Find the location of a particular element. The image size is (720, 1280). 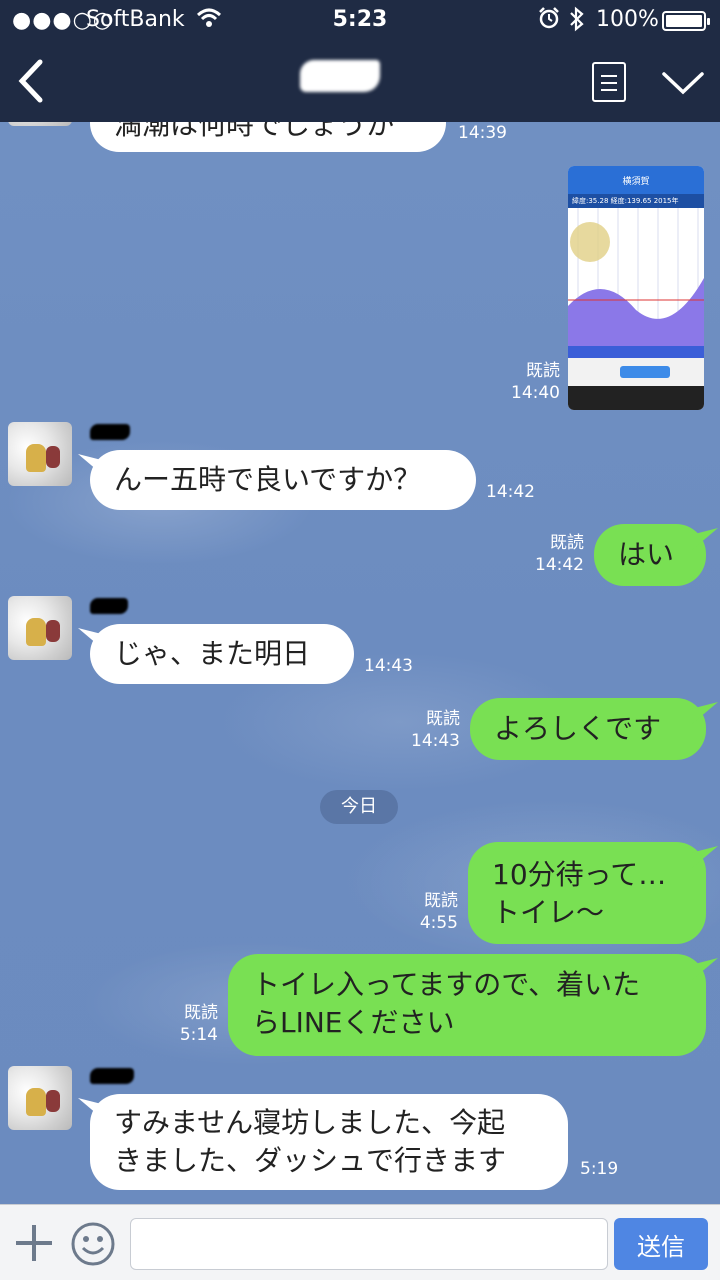

message-text: よろしくです is located at coordinates (578, 728).